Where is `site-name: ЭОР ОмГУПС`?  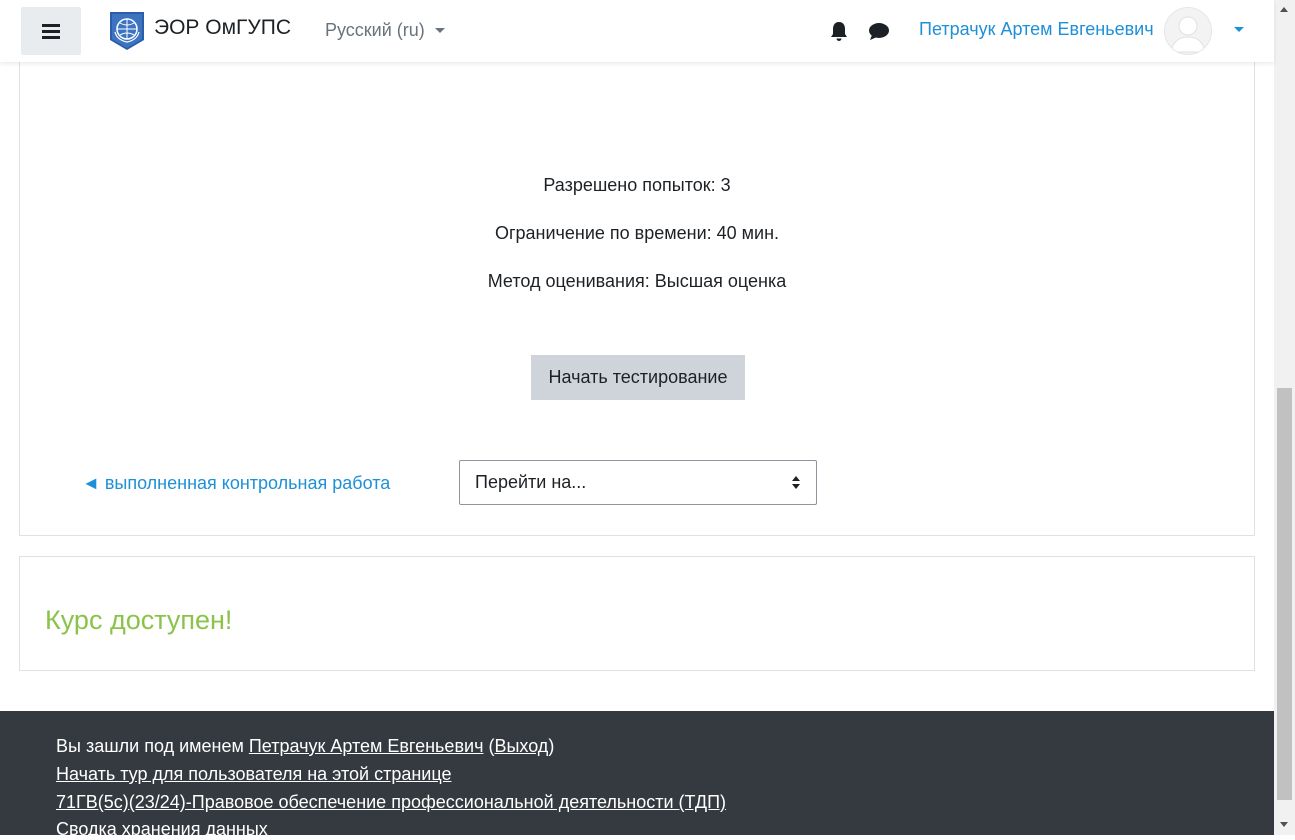
site-name: ЭОР ОмГУПС is located at coordinates (223, 27).